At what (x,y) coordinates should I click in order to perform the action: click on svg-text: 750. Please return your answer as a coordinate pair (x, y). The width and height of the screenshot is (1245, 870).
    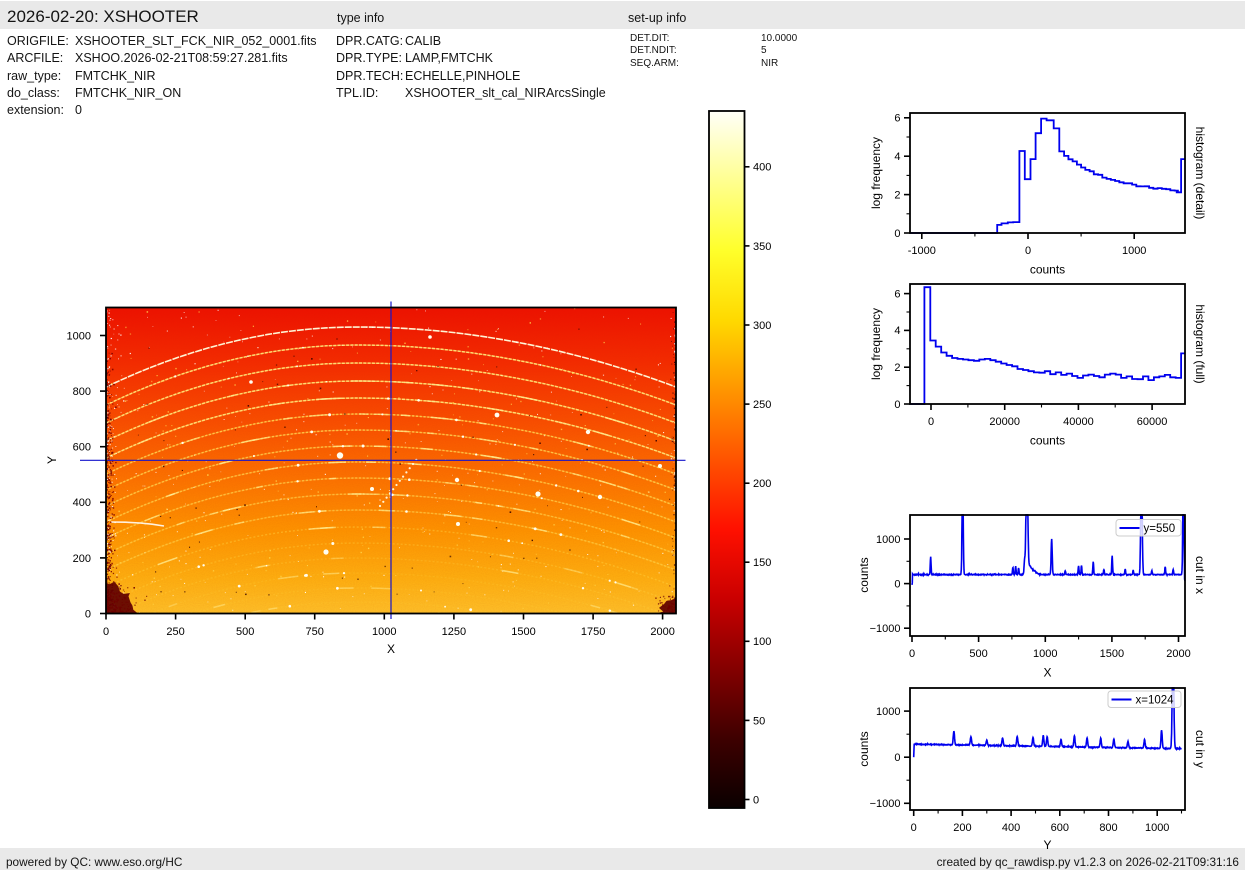
    Looking at the image, I should click on (315, 632).